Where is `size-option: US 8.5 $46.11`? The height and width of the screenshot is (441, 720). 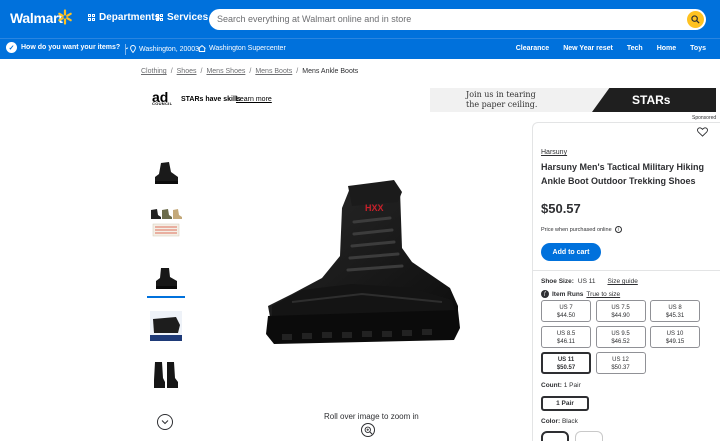 size-option: US 8.5 $46.11 is located at coordinates (566, 337).